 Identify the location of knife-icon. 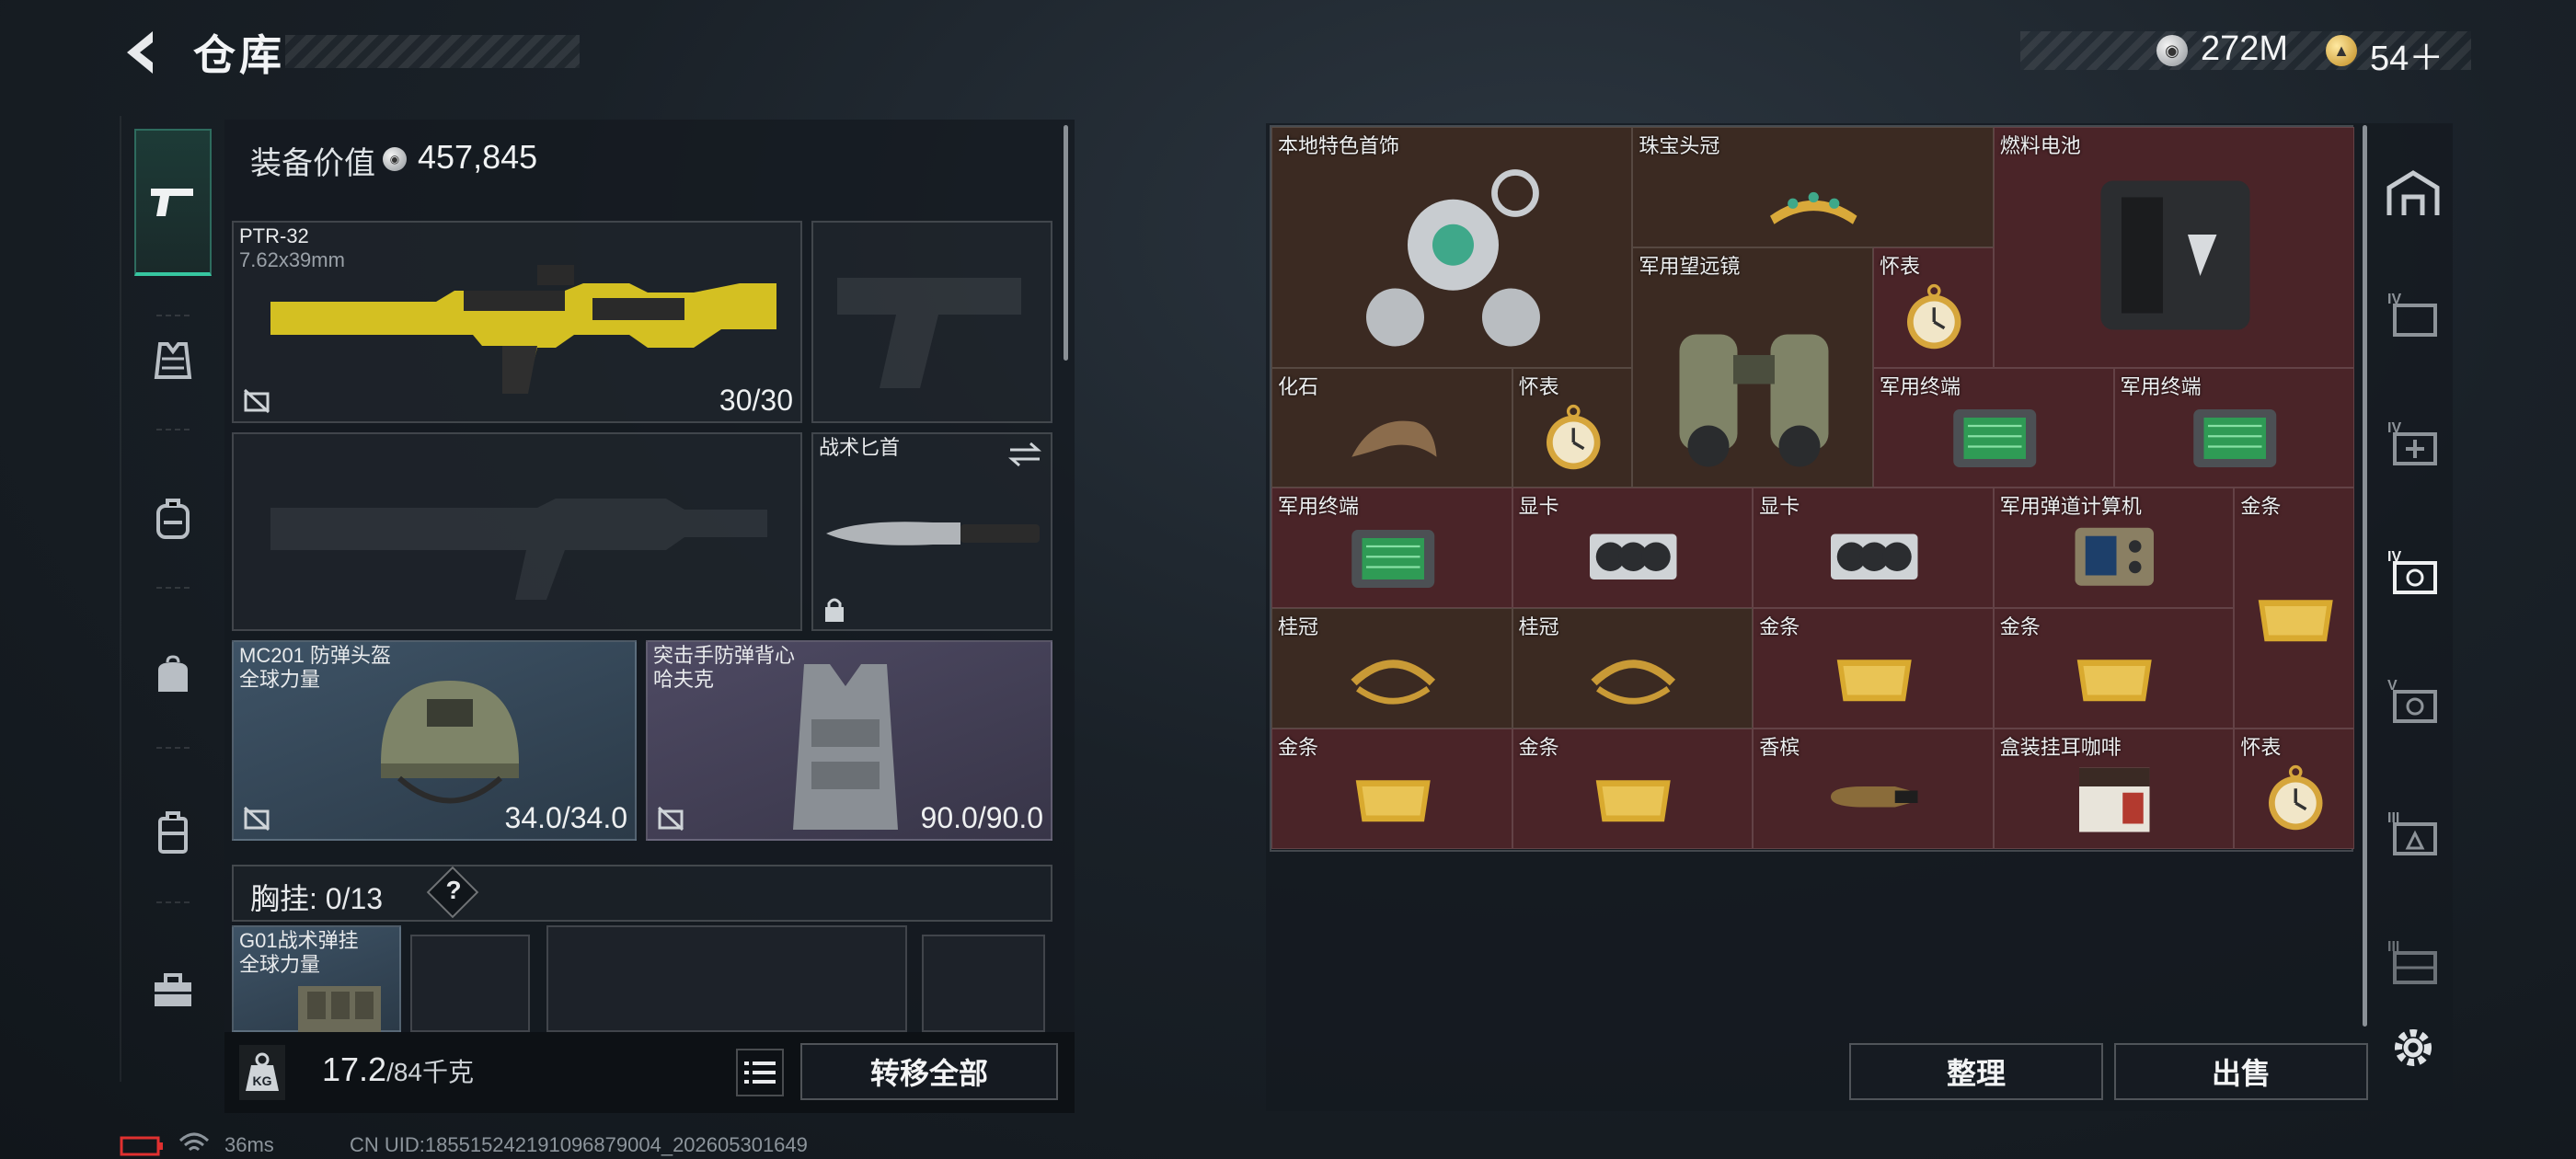
(933, 533).